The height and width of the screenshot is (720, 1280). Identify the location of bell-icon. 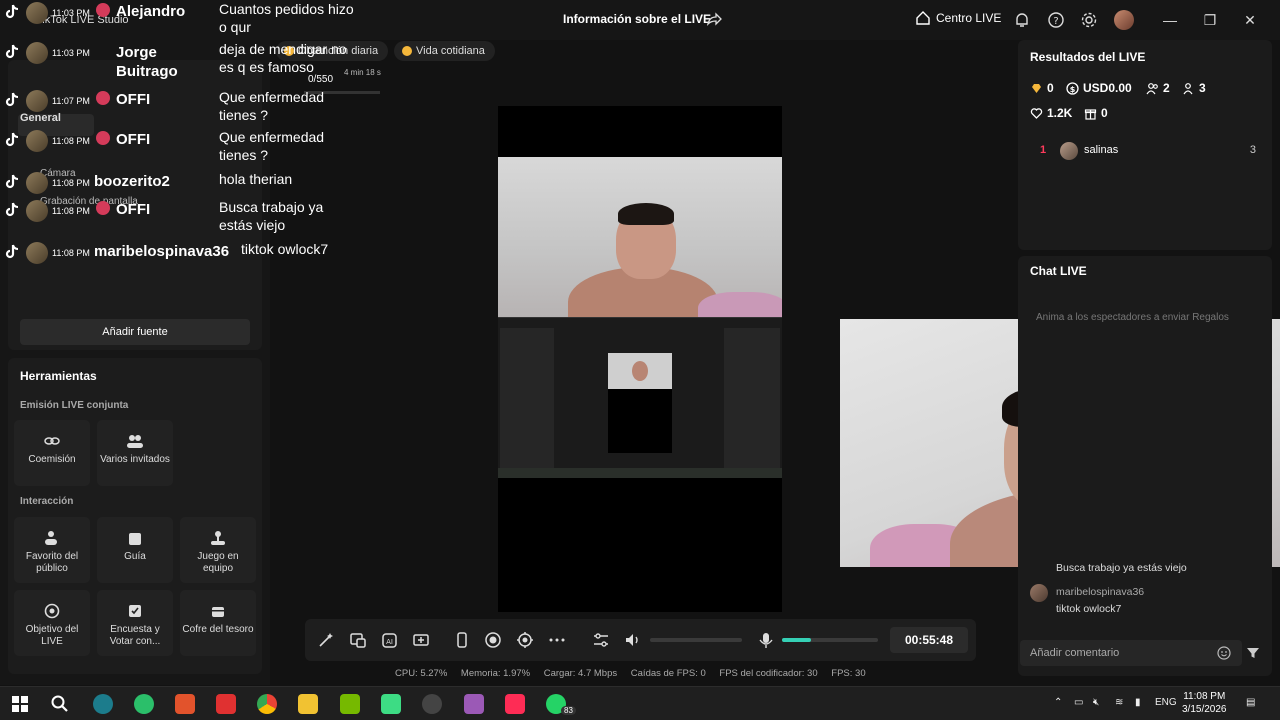
(1022, 20).